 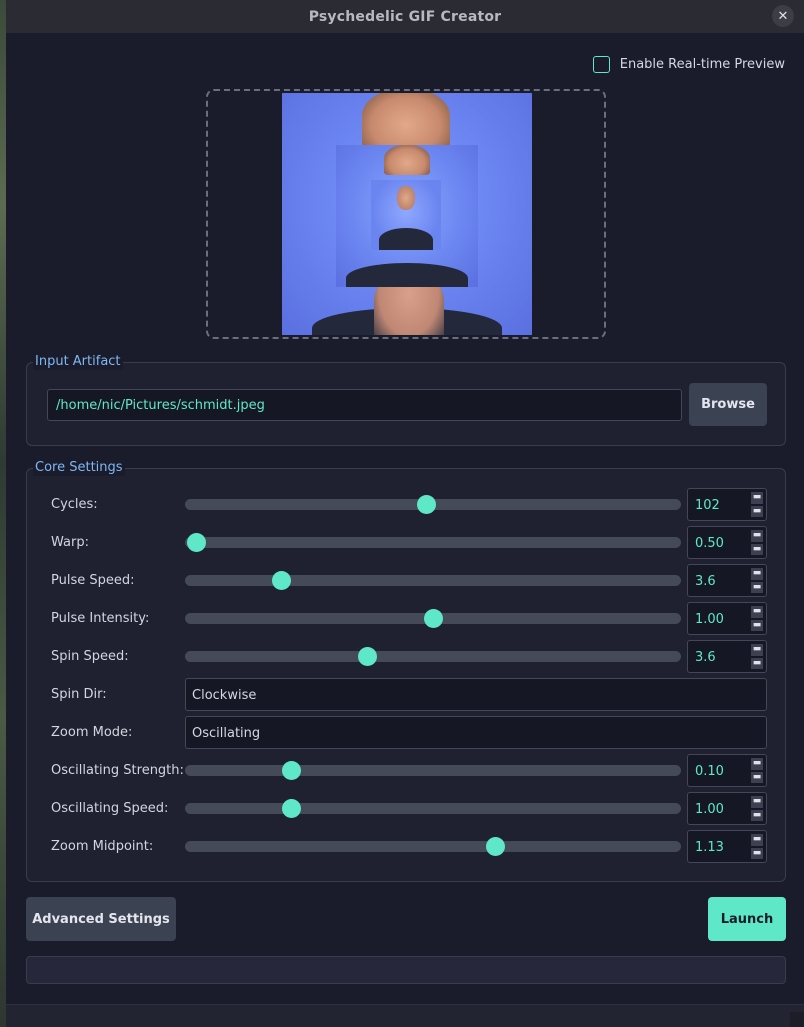 I want to click on zoom-midpoint-slider-handle, so click(x=495, y=846).